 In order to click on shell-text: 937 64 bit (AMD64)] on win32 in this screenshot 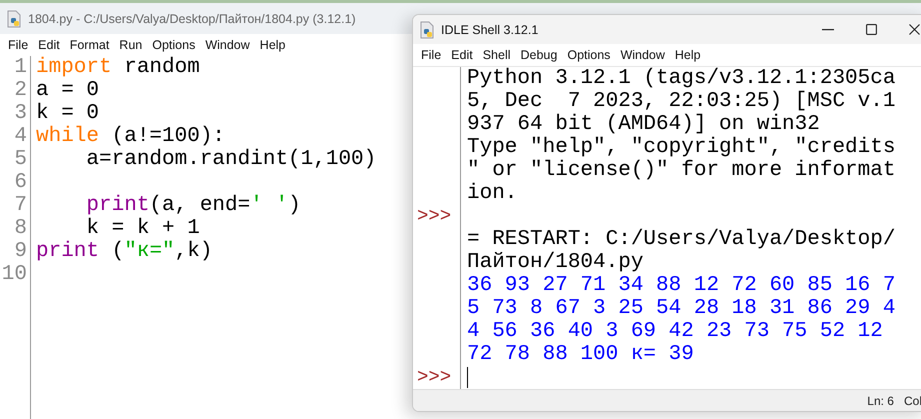, I will do `click(644, 124)`.